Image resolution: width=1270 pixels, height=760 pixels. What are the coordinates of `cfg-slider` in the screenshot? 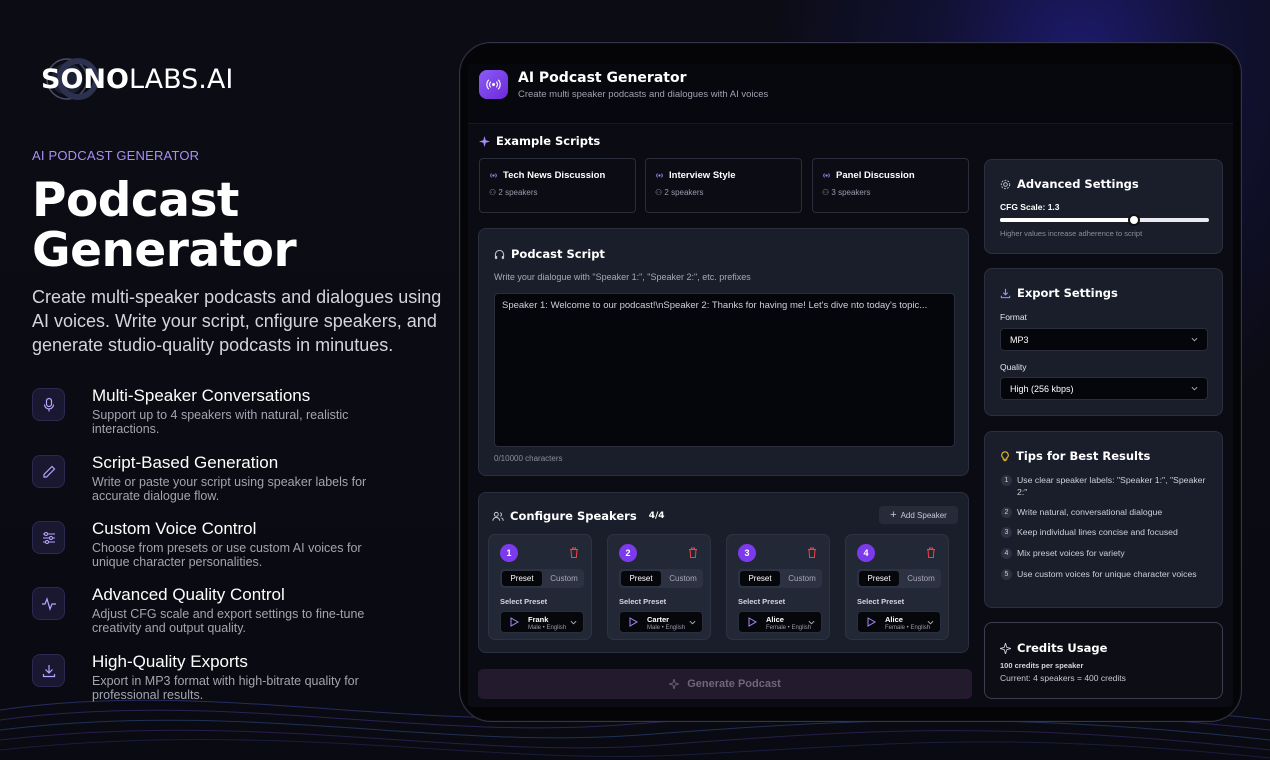 It's located at (1104, 220).